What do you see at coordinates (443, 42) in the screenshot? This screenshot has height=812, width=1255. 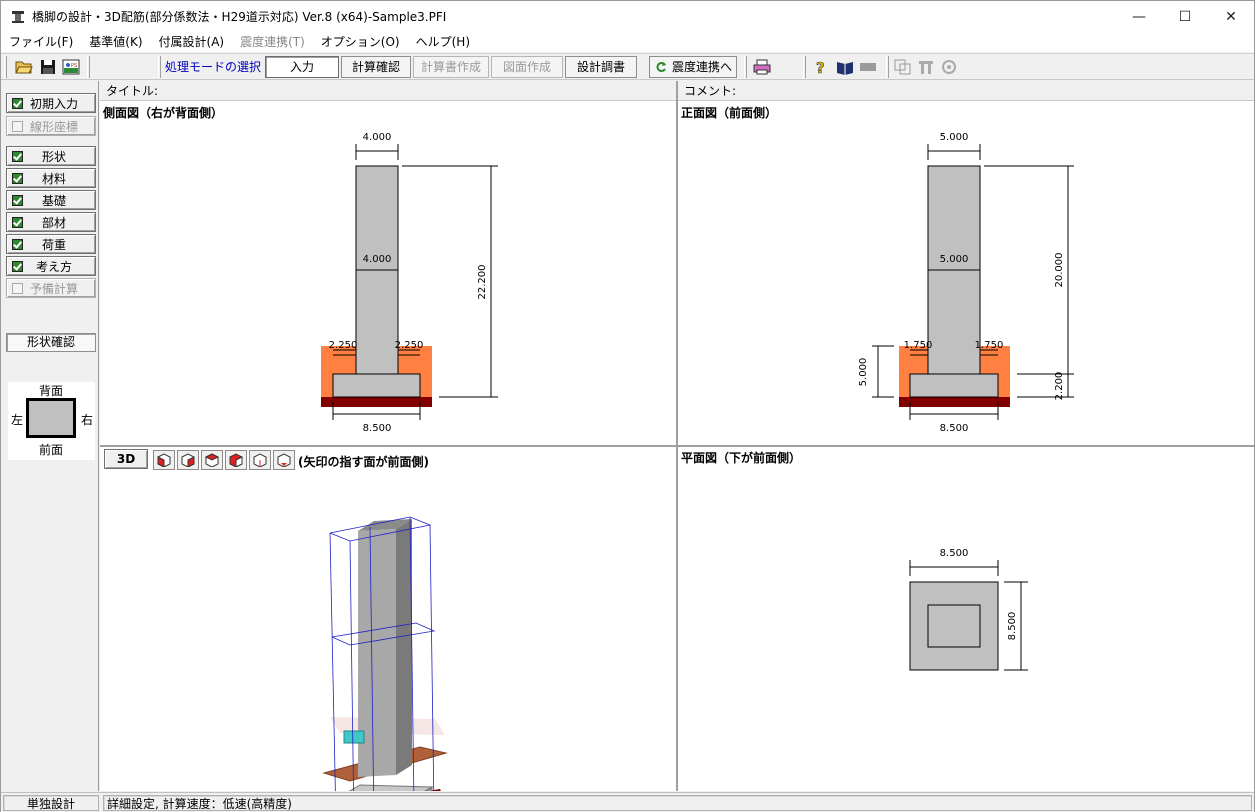 I see `menu-help: ヘルプ(H)` at bounding box center [443, 42].